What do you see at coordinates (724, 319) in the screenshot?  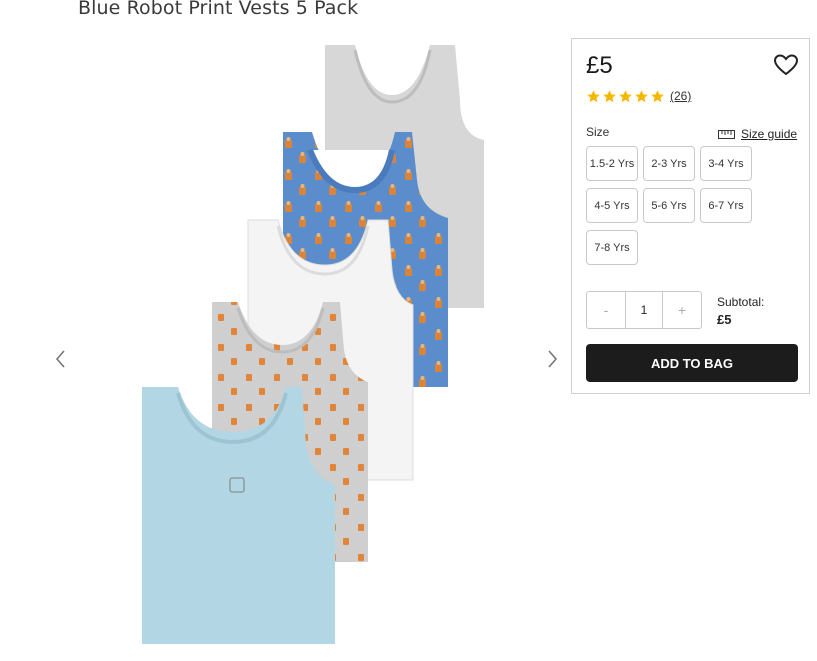 I see `subtotal-amount: £5` at bounding box center [724, 319].